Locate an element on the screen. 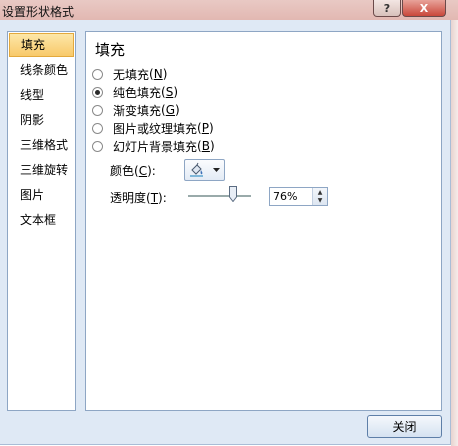  spinner-buttons: ▲ ▼ is located at coordinates (319, 196).